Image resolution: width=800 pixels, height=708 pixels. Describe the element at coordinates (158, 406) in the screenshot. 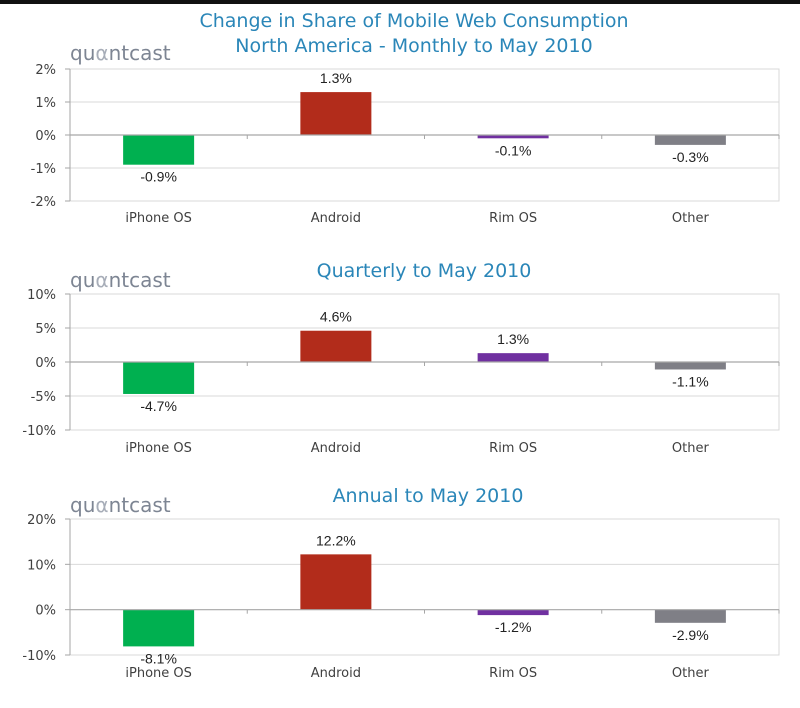

I see `data-label: -4.7%` at that location.